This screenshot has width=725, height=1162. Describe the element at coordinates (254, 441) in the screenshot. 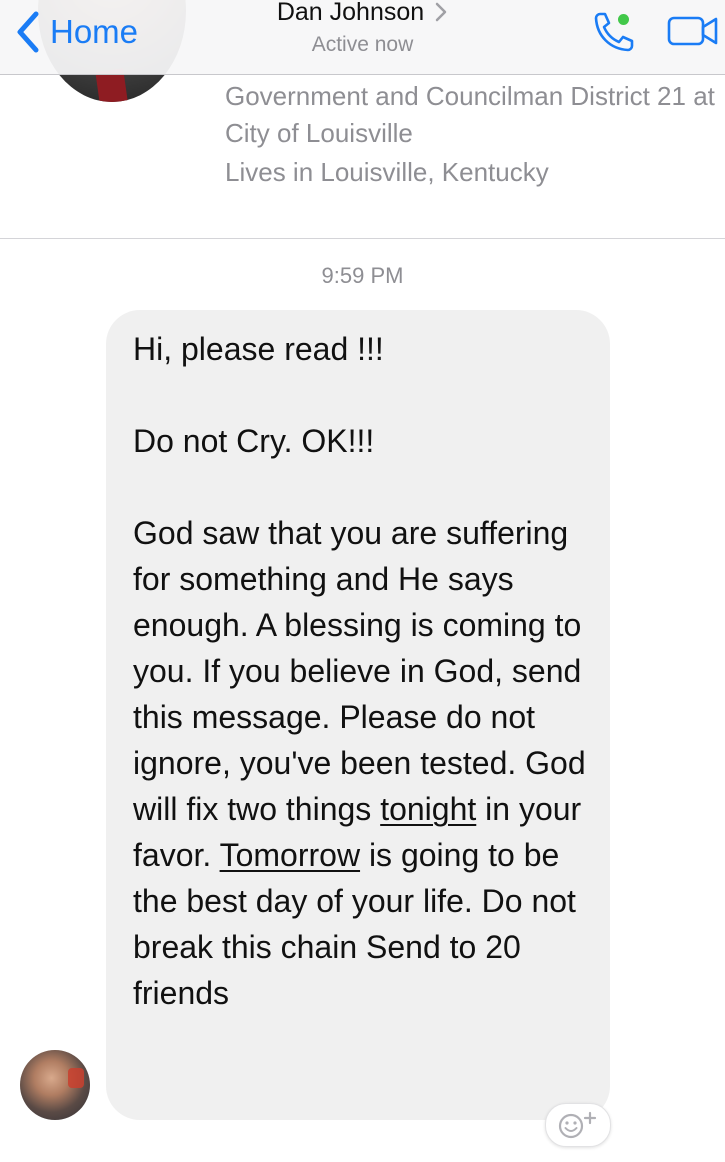

I see `message-line: Do not Cry. OK!!!` at that location.